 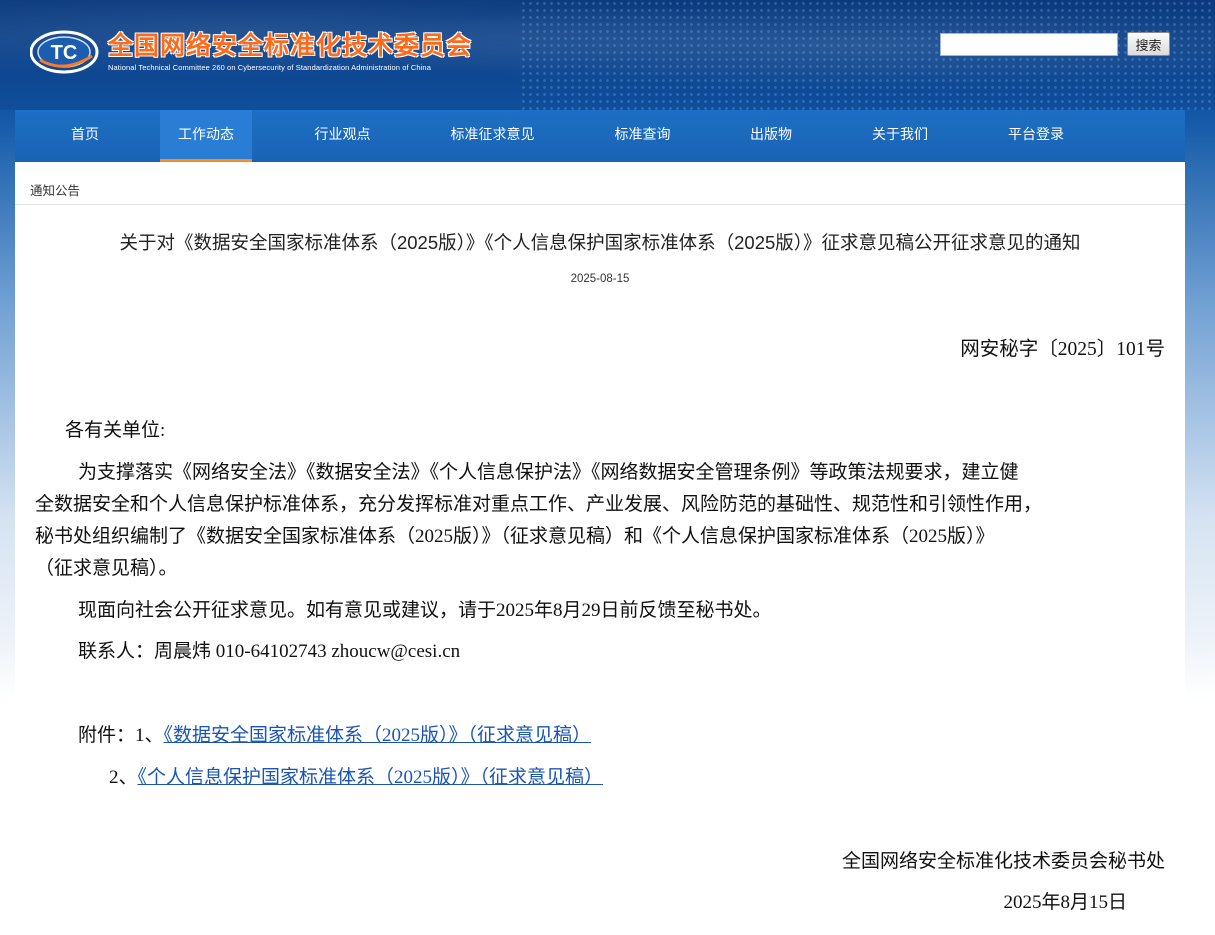 I want to click on breadcrumb: 通知公告, so click(x=600, y=183).